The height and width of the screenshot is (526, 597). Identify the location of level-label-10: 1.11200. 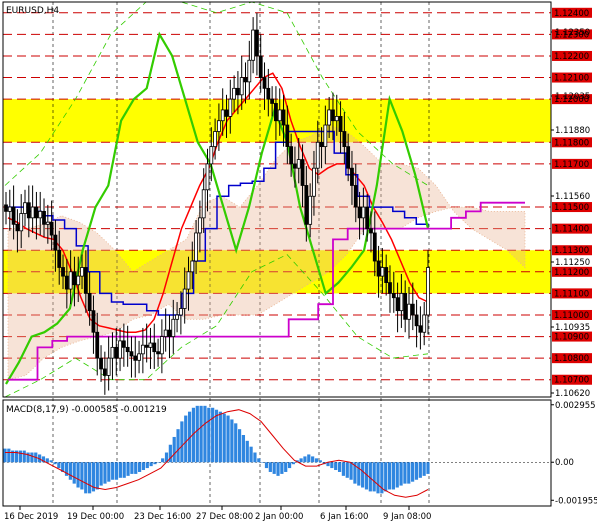
(571, 273).